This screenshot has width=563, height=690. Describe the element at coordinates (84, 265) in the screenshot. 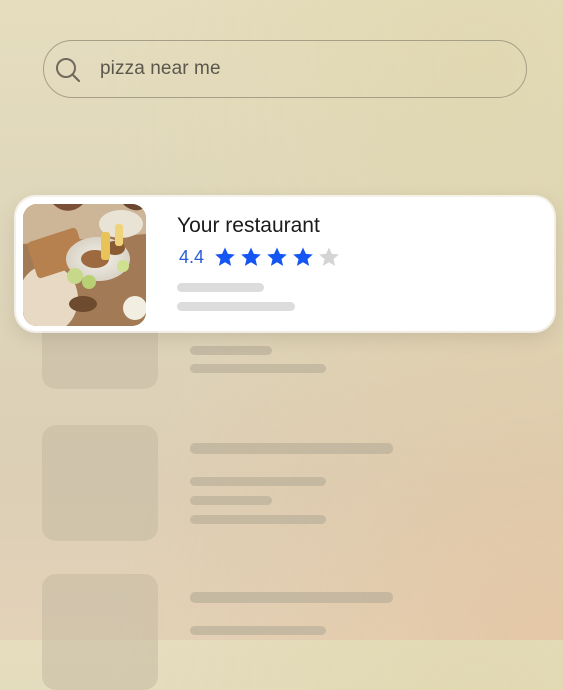

I see `restaurant-photo` at that location.